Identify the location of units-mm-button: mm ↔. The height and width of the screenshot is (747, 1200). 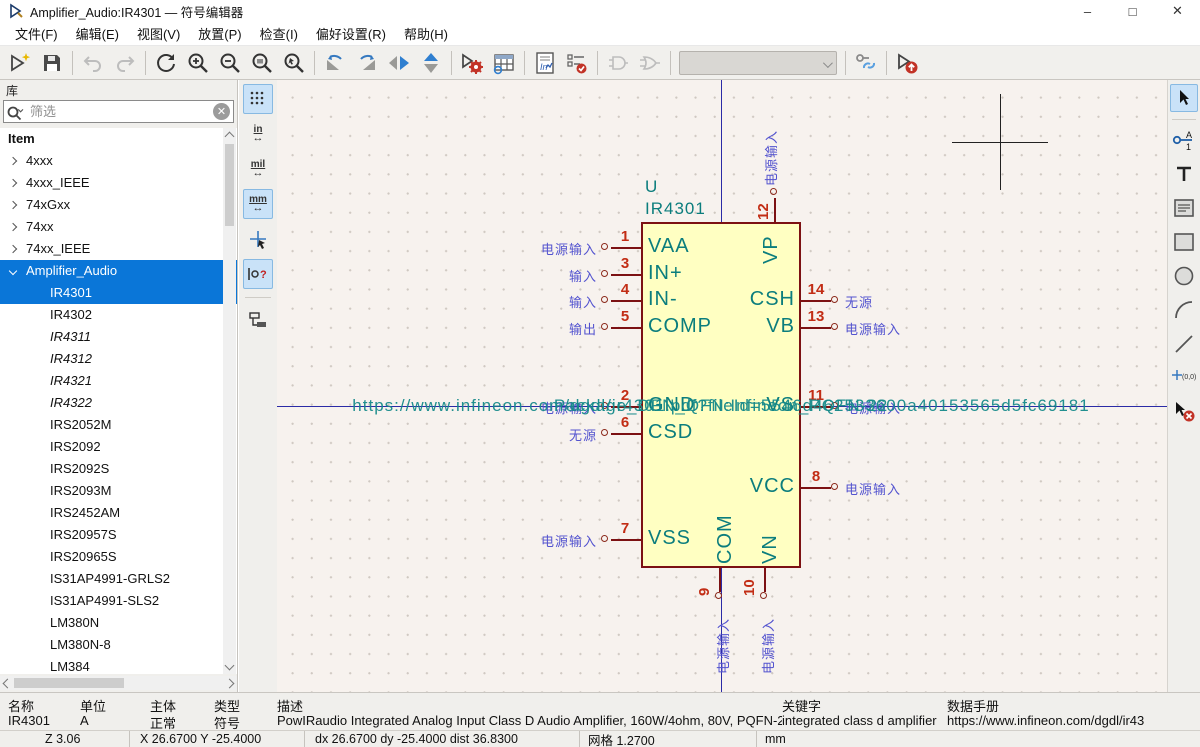
(258, 204).